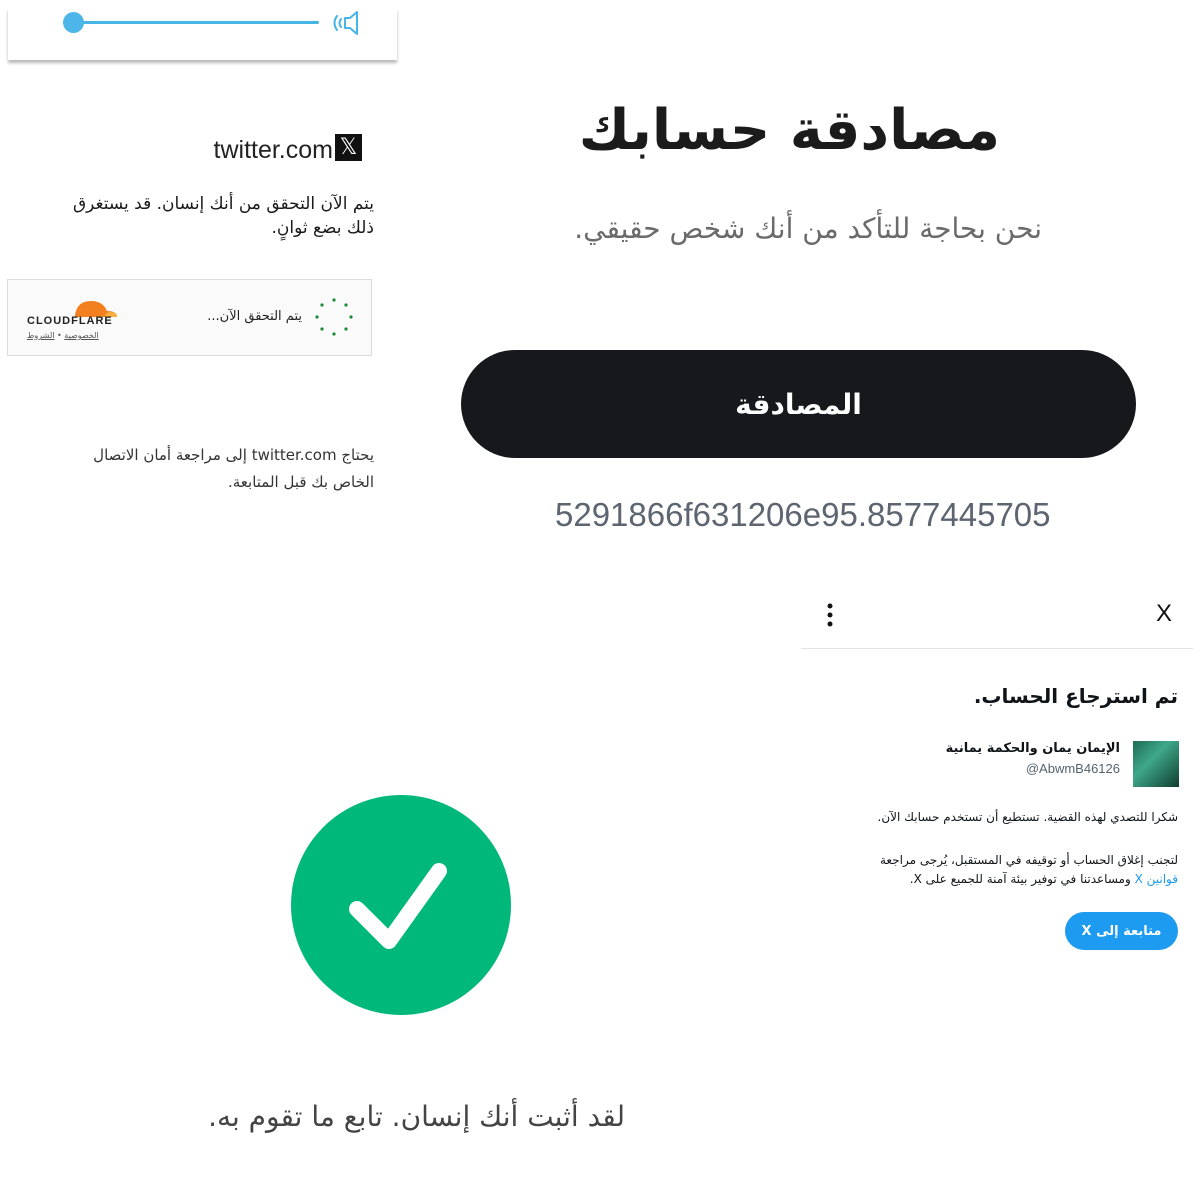  I want to click on site-header: twitter.com 𝕏, so click(287, 149).